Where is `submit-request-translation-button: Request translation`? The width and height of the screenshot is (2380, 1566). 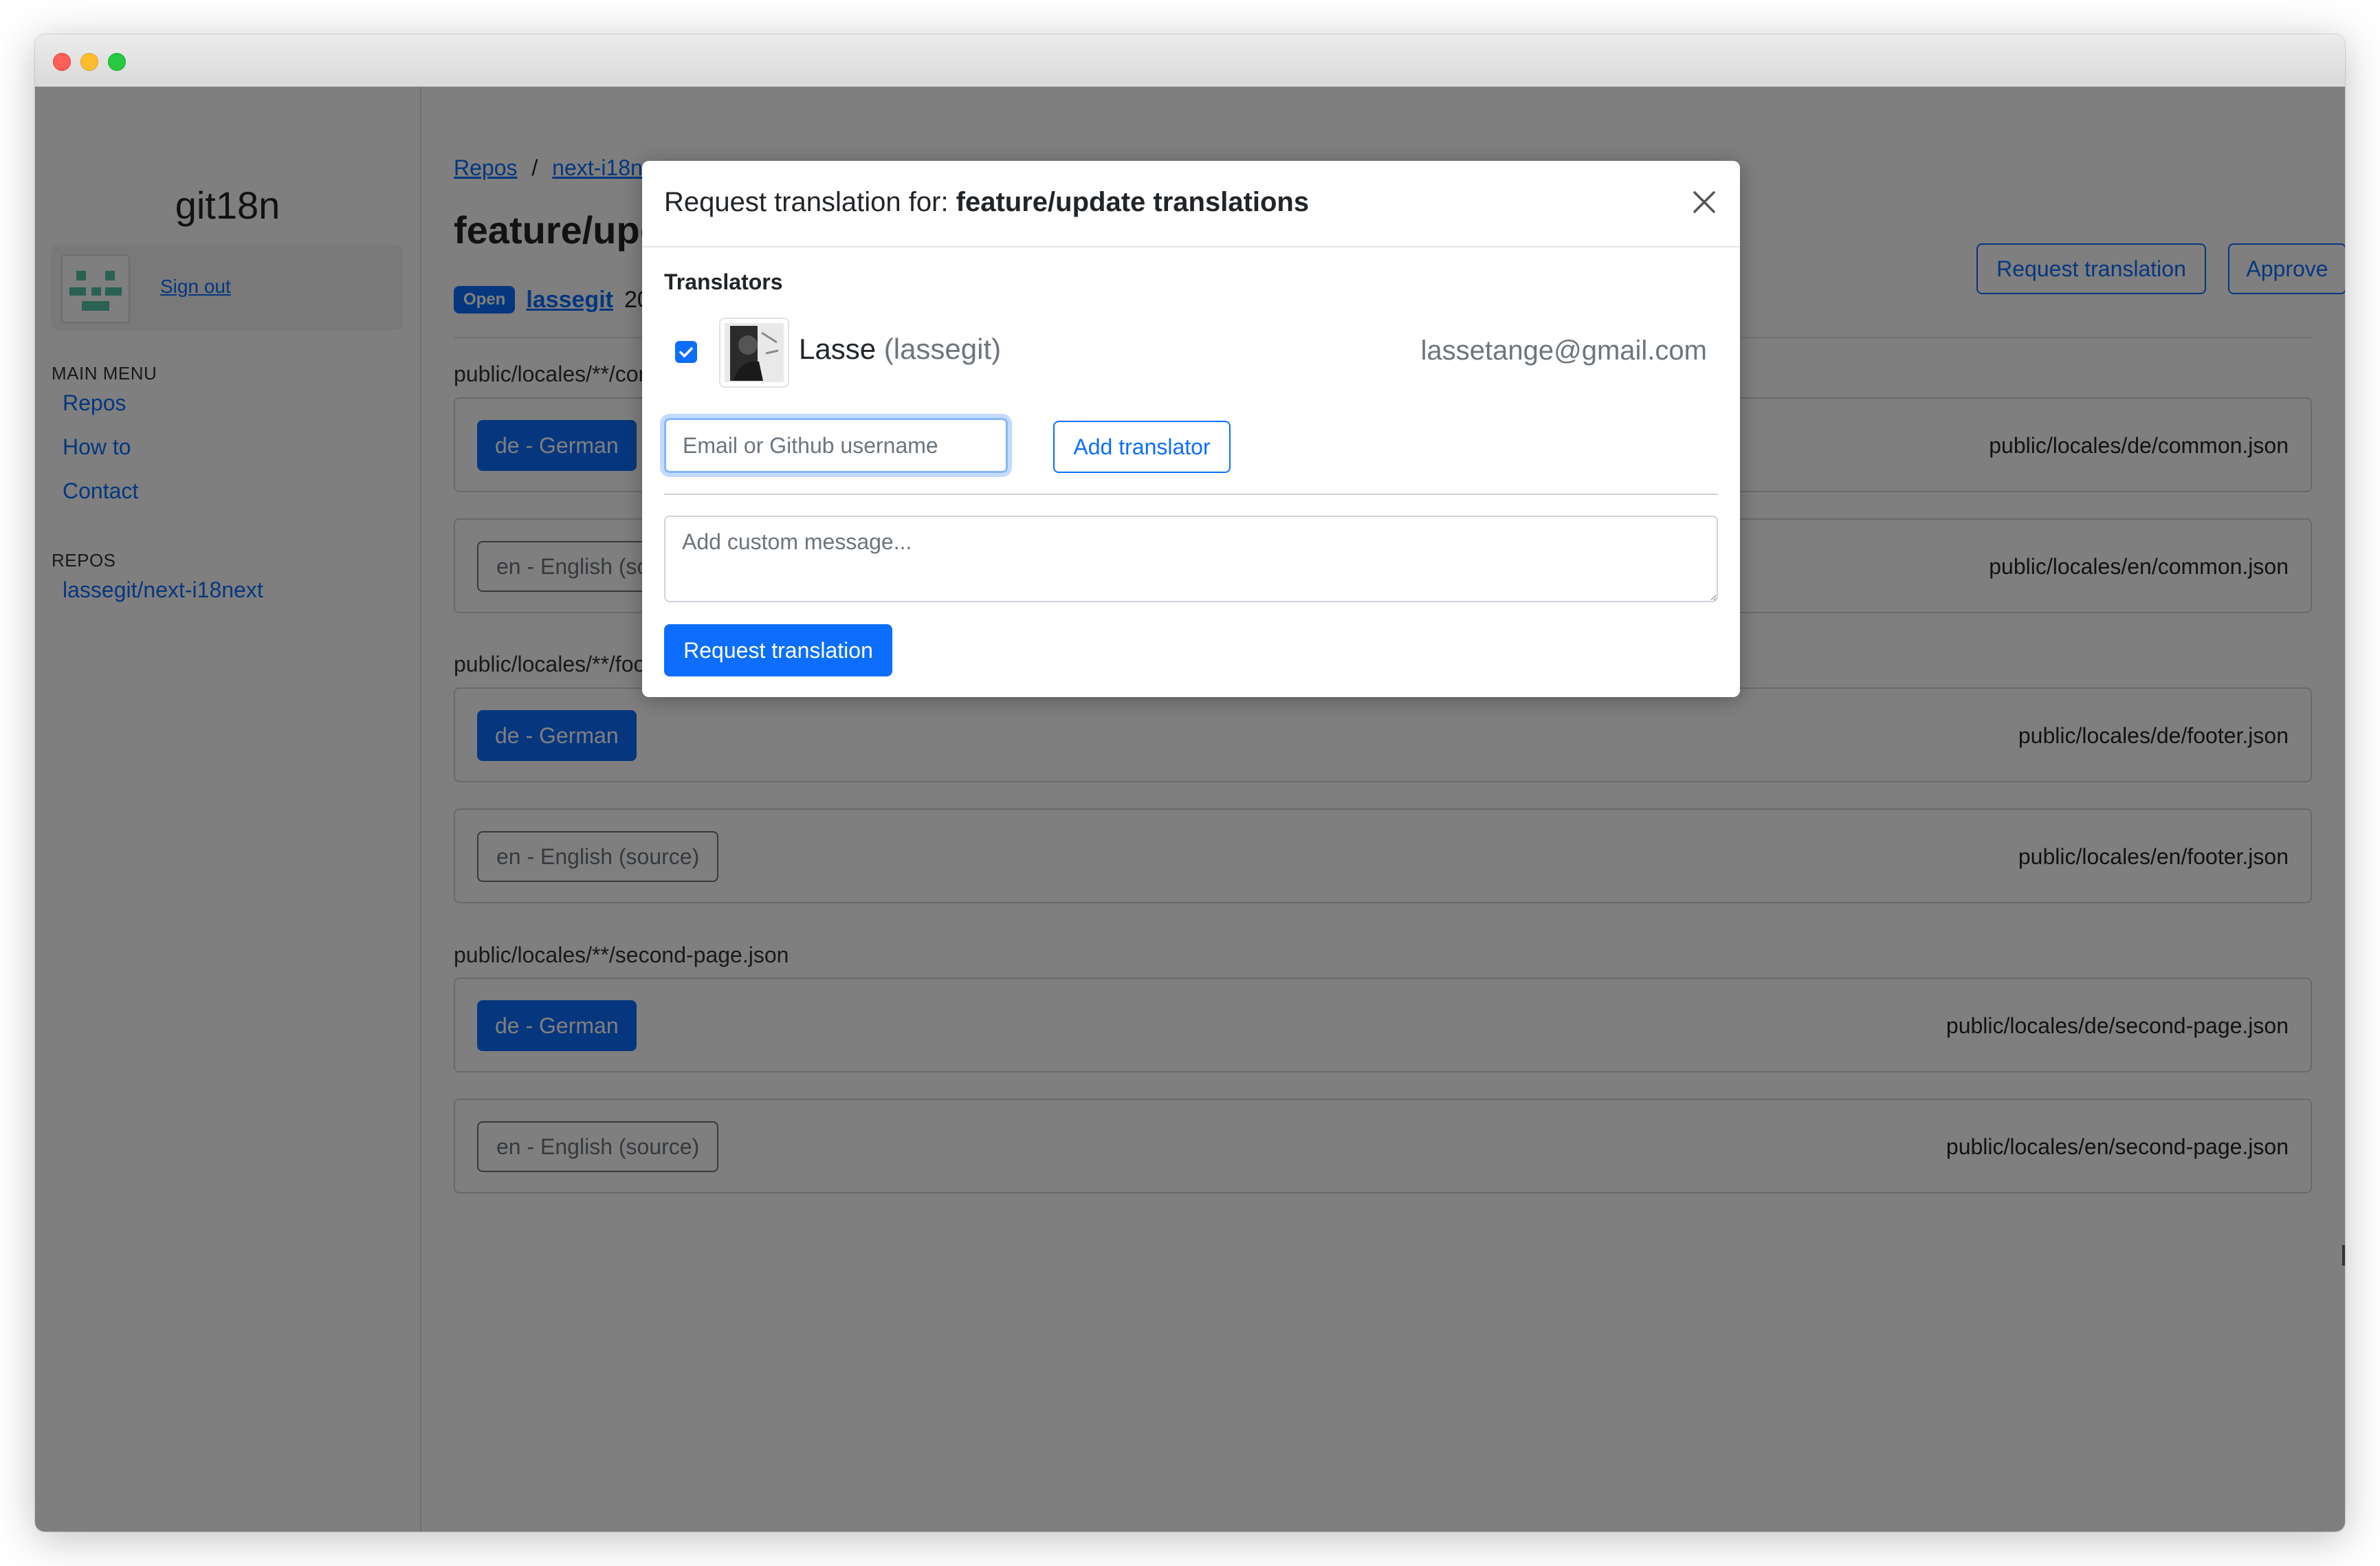 submit-request-translation-button: Request translation is located at coordinates (778, 650).